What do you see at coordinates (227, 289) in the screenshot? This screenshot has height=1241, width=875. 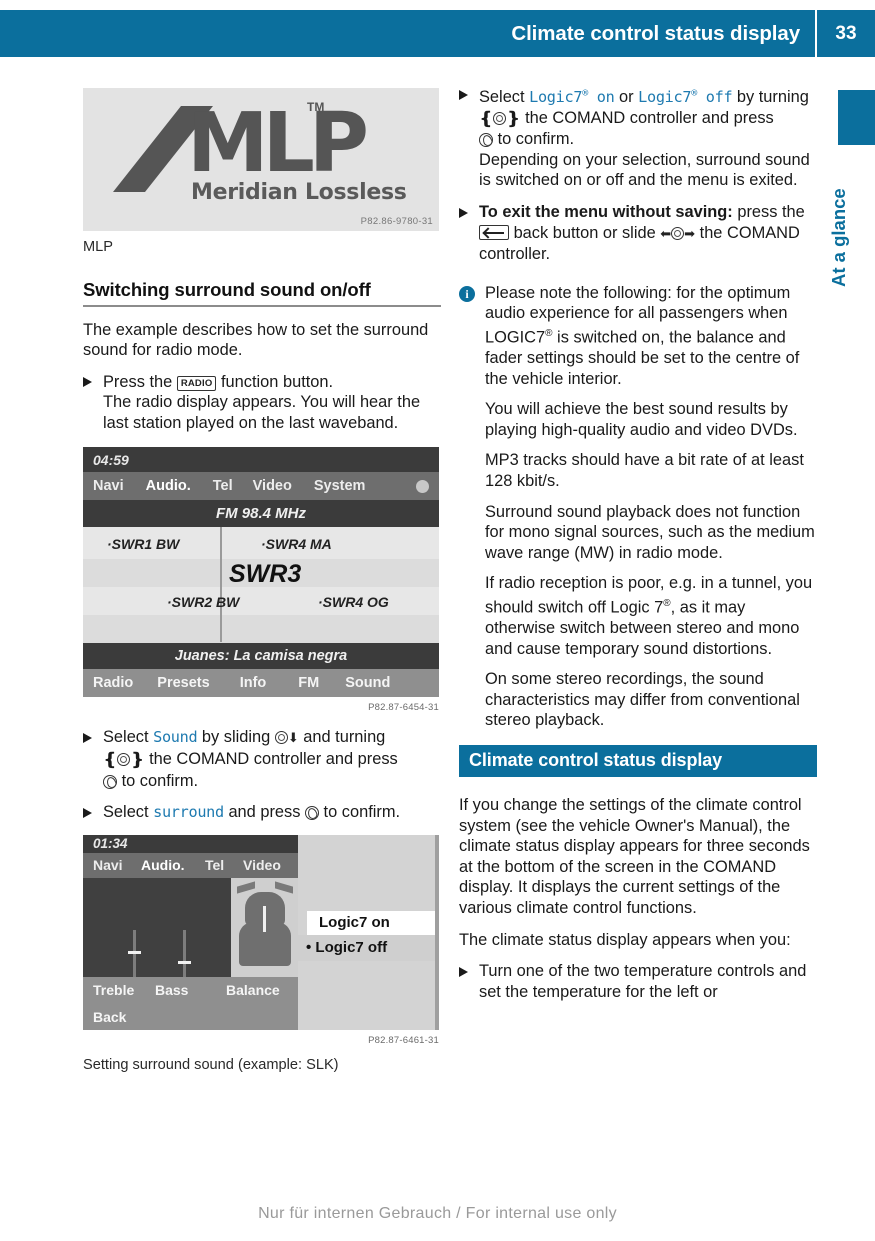 I see `subheading-switching-surround: Switching surround sound on/off` at bounding box center [227, 289].